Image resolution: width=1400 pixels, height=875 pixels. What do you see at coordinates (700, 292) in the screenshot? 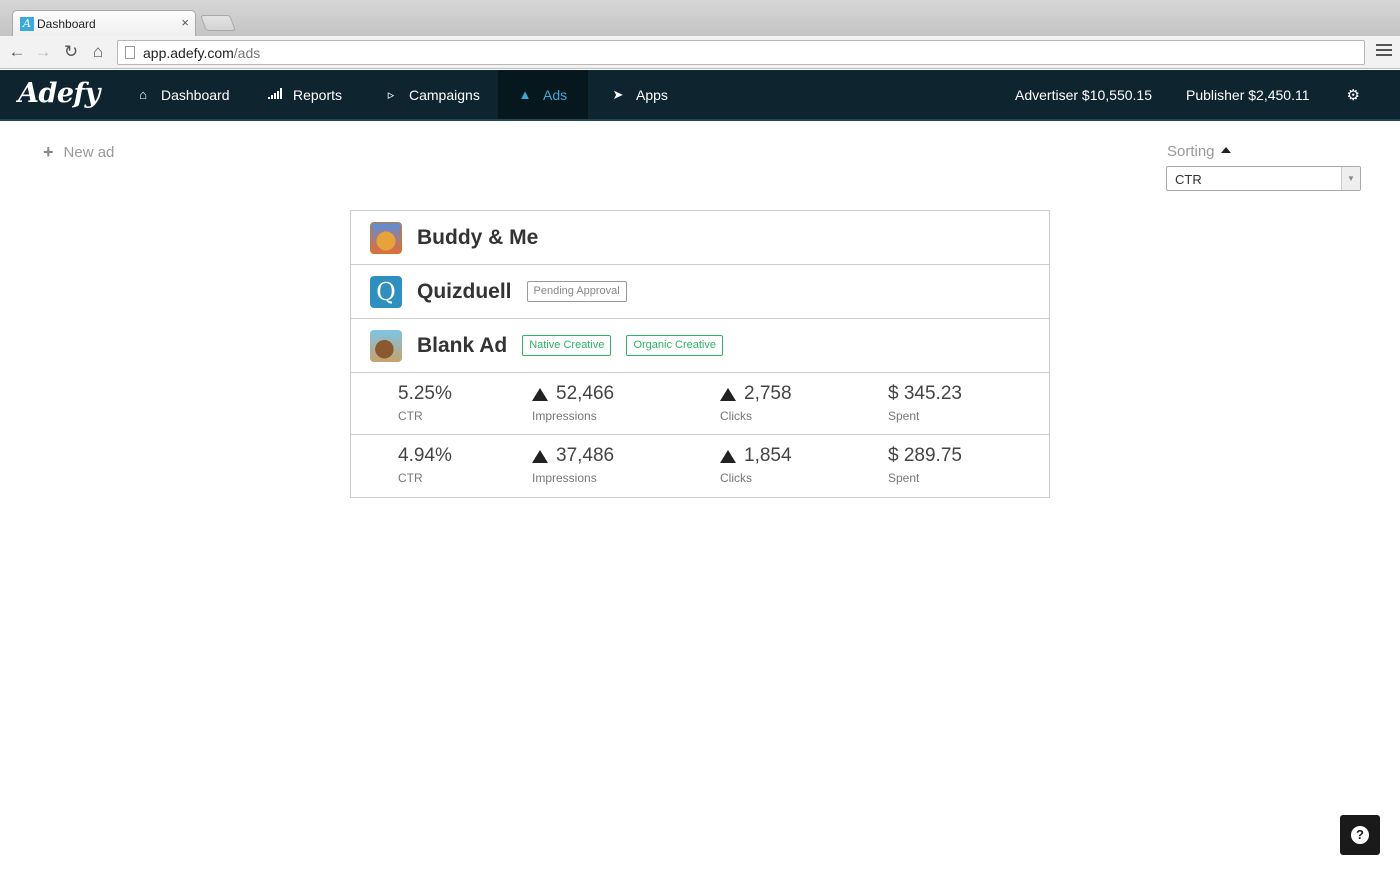
I see `ad-row-quizduell: Q Quizduell Pending Approval` at bounding box center [700, 292].